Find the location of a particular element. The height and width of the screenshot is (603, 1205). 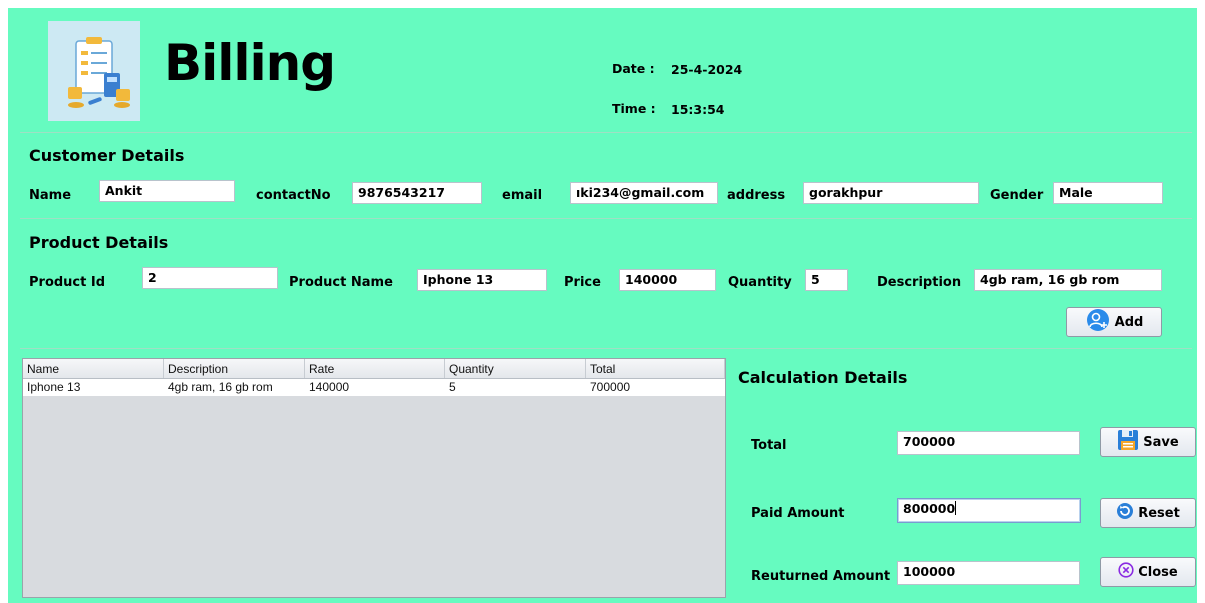

save-button: Save is located at coordinates (1148, 442).